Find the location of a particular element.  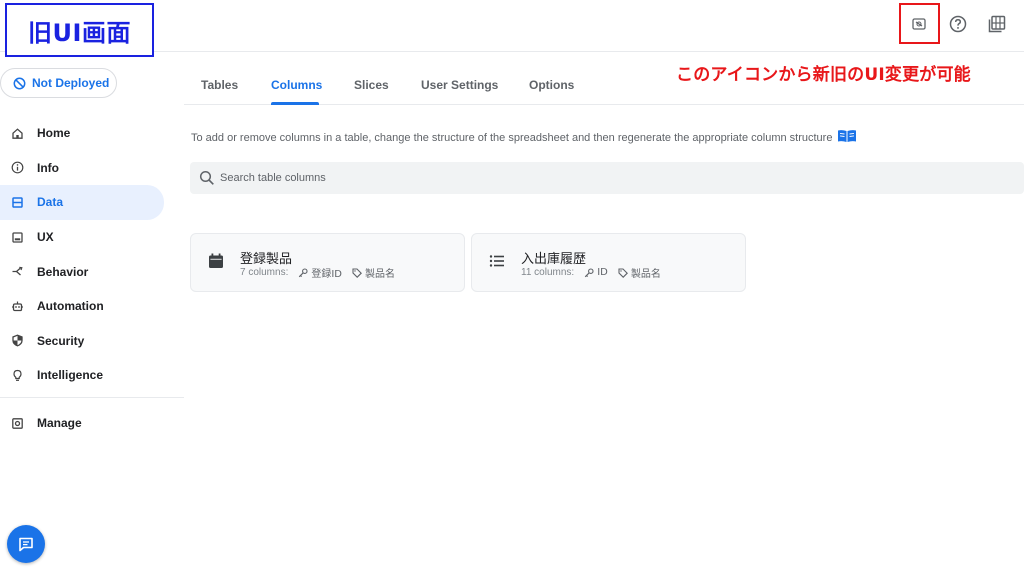

sidebar-item-manage: Manage is located at coordinates (92, 423).